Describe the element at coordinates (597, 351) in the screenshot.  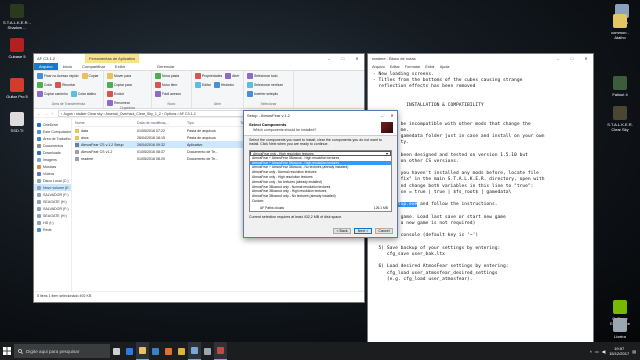
I see `network-icon: ▭` at that location.